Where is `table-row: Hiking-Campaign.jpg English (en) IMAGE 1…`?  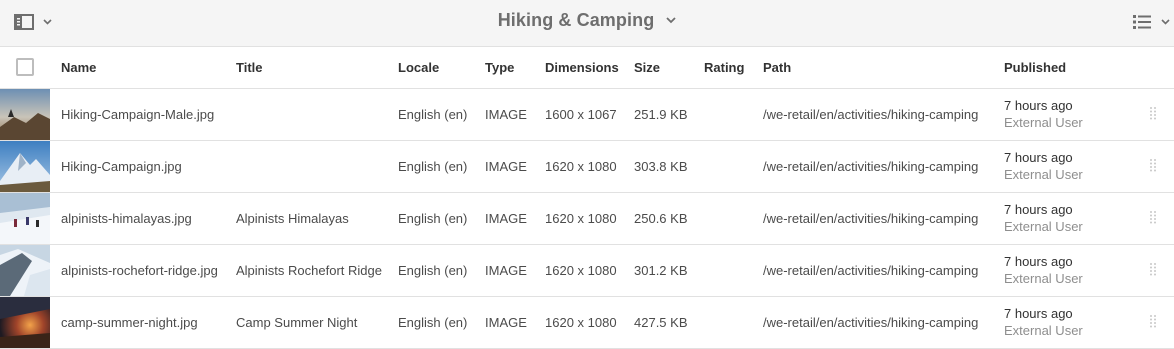
table-row: Hiking-Campaign.jpg English (en) IMAGE 1… is located at coordinates (587, 166).